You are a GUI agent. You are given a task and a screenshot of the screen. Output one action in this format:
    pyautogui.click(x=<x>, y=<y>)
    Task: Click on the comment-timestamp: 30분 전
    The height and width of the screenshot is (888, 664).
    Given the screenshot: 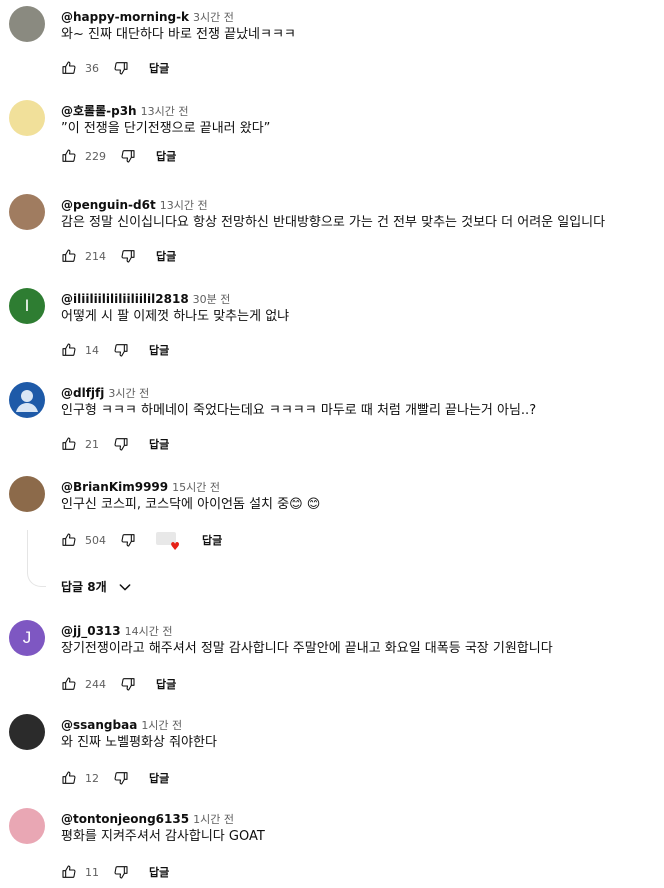 What is the action you would take?
    pyautogui.click(x=212, y=299)
    